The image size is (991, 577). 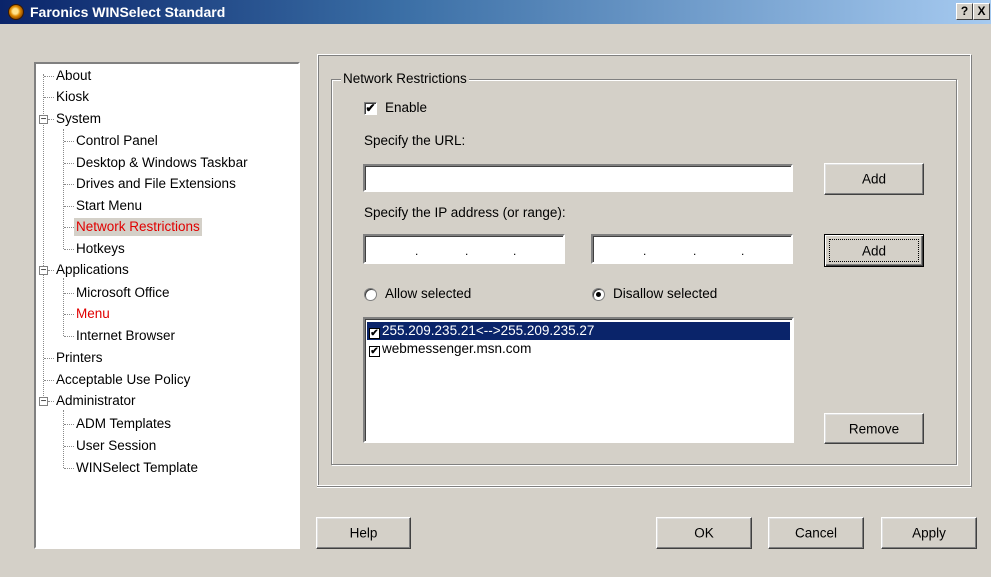 I want to click on group-title: Network Restrictions, so click(x=405, y=78).